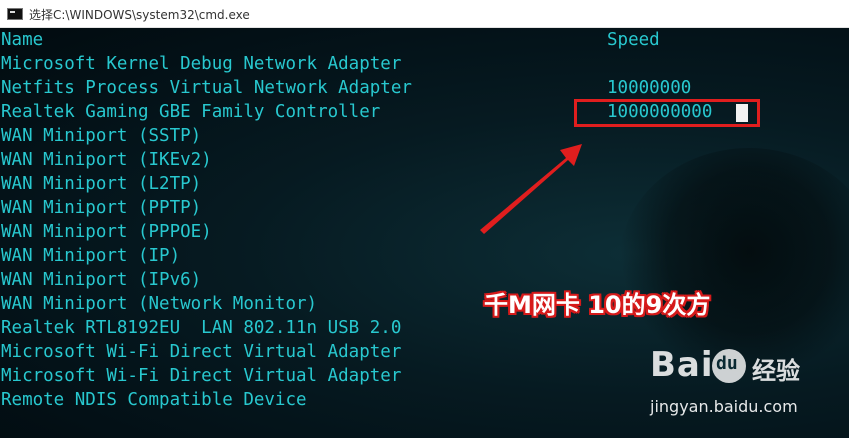 The height and width of the screenshot is (438, 849). Describe the element at coordinates (424, 14) in the screenshot. I see `title-bar: 选择C:\WINDOWS\system32\cmd.exe` at that location.